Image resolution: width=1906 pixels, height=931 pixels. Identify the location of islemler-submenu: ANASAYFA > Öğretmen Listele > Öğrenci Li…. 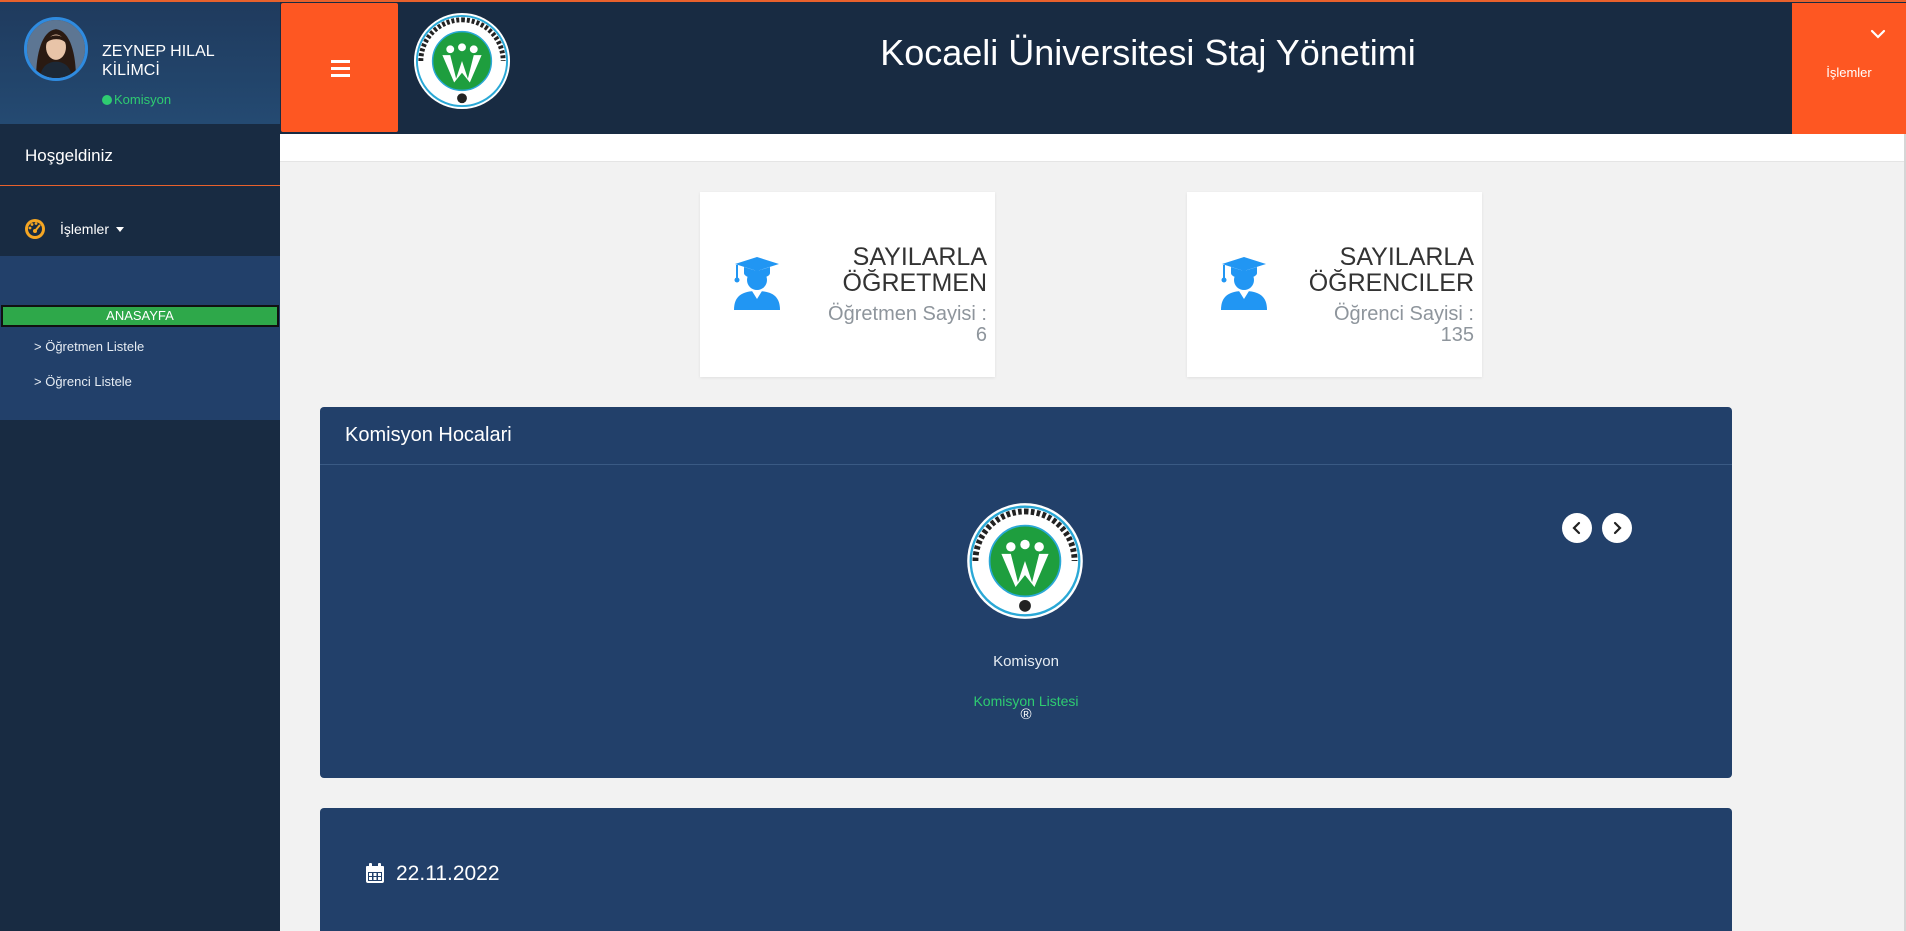
(140, 338).